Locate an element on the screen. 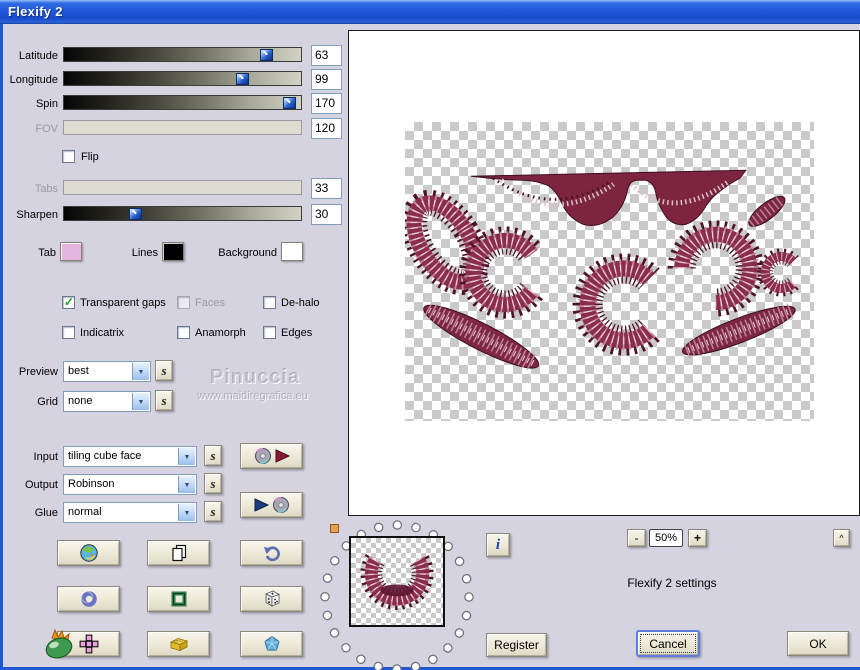  tabs-slider is located at coordinates (182, 187).